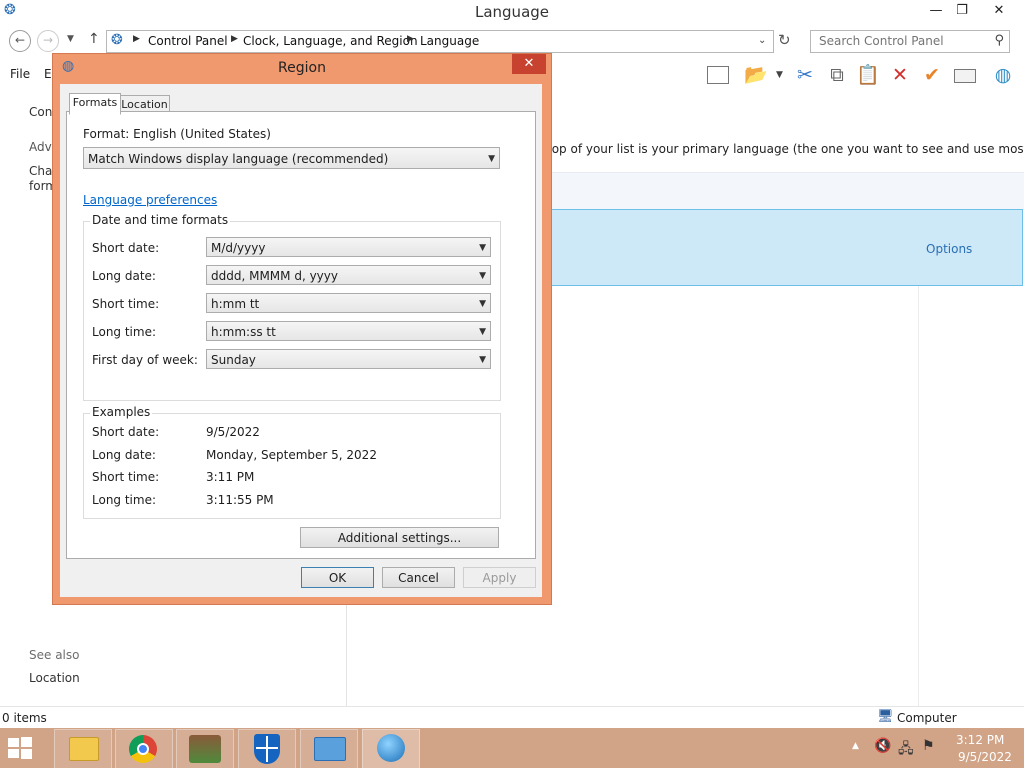 This screenshot has height=769, width=1024. What do you see at coordinates (999, 11) in the screenshot?
I see `close-window-button: ✕` at bounding box center [999, 11].